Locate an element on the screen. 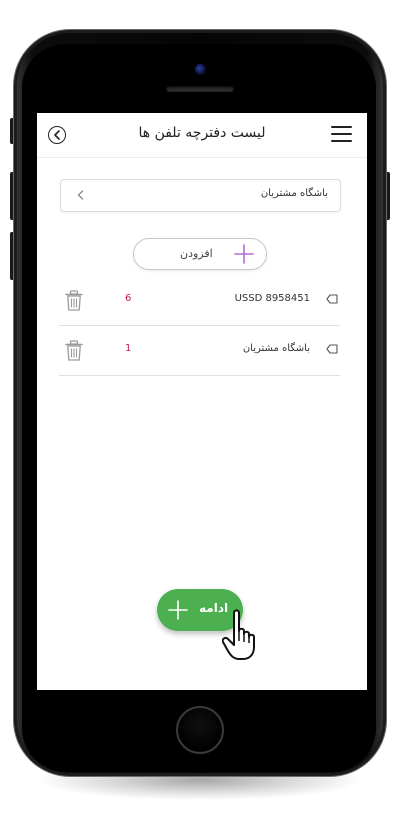  back-button is located at coordinates (57, 135).